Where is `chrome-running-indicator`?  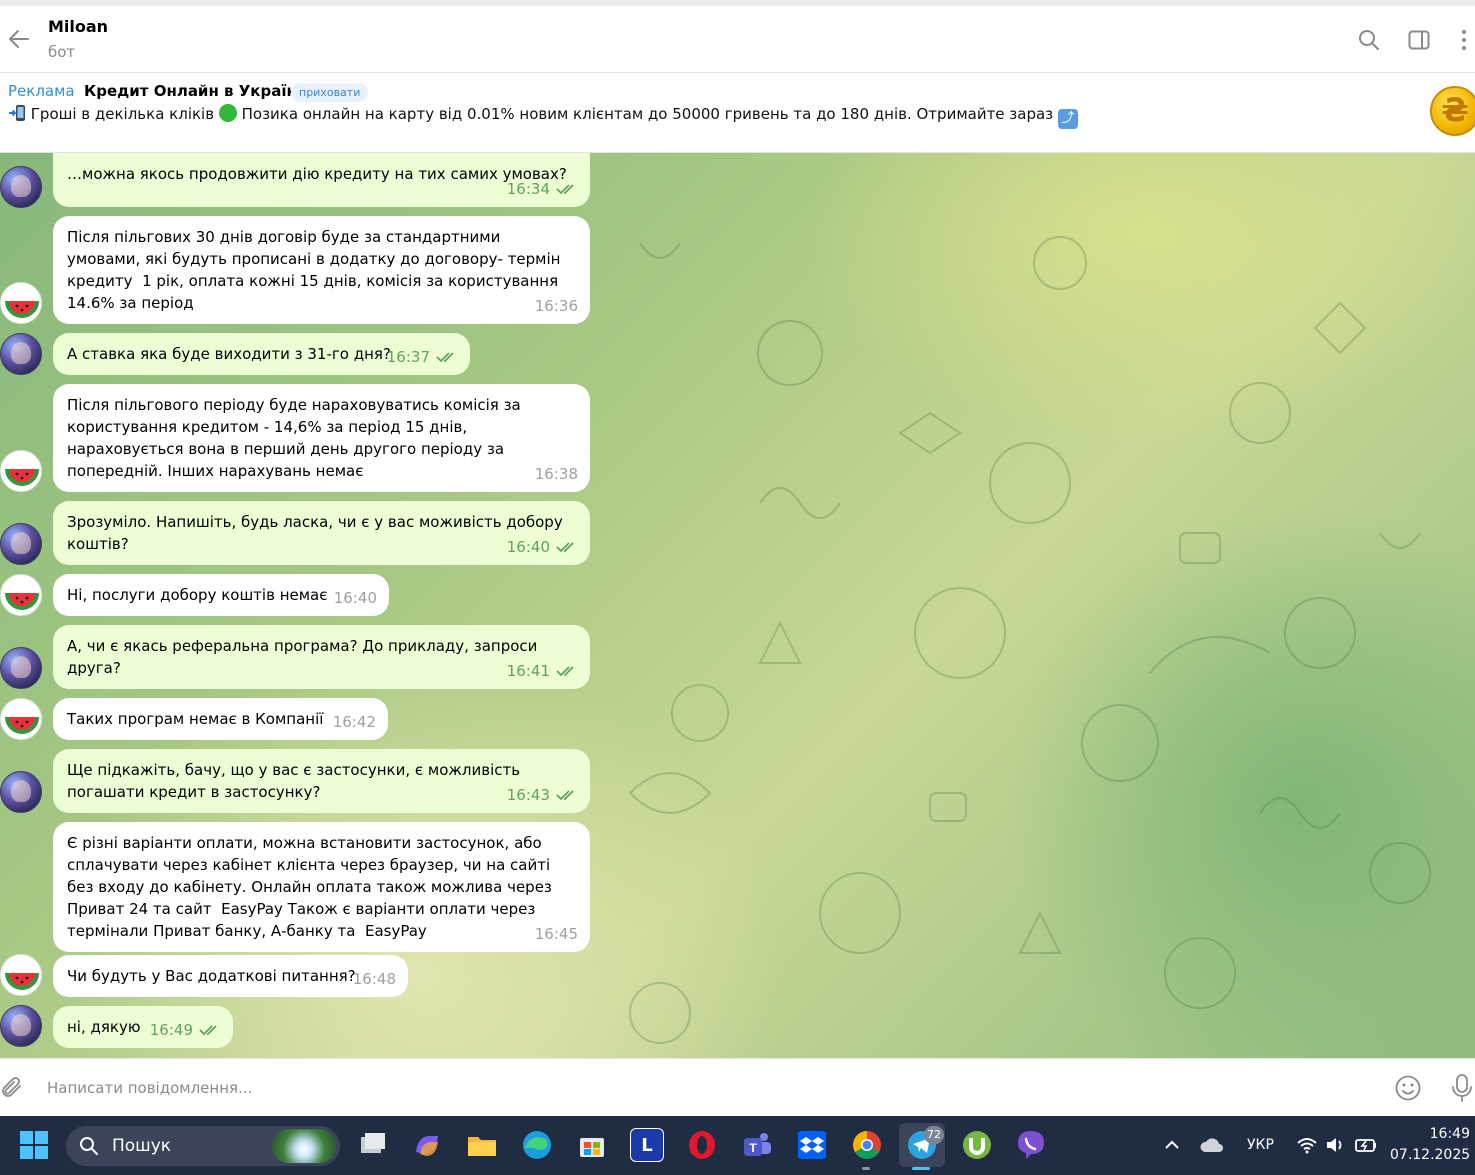
chrome-running-indicator is located at coordinates (866, 1168).